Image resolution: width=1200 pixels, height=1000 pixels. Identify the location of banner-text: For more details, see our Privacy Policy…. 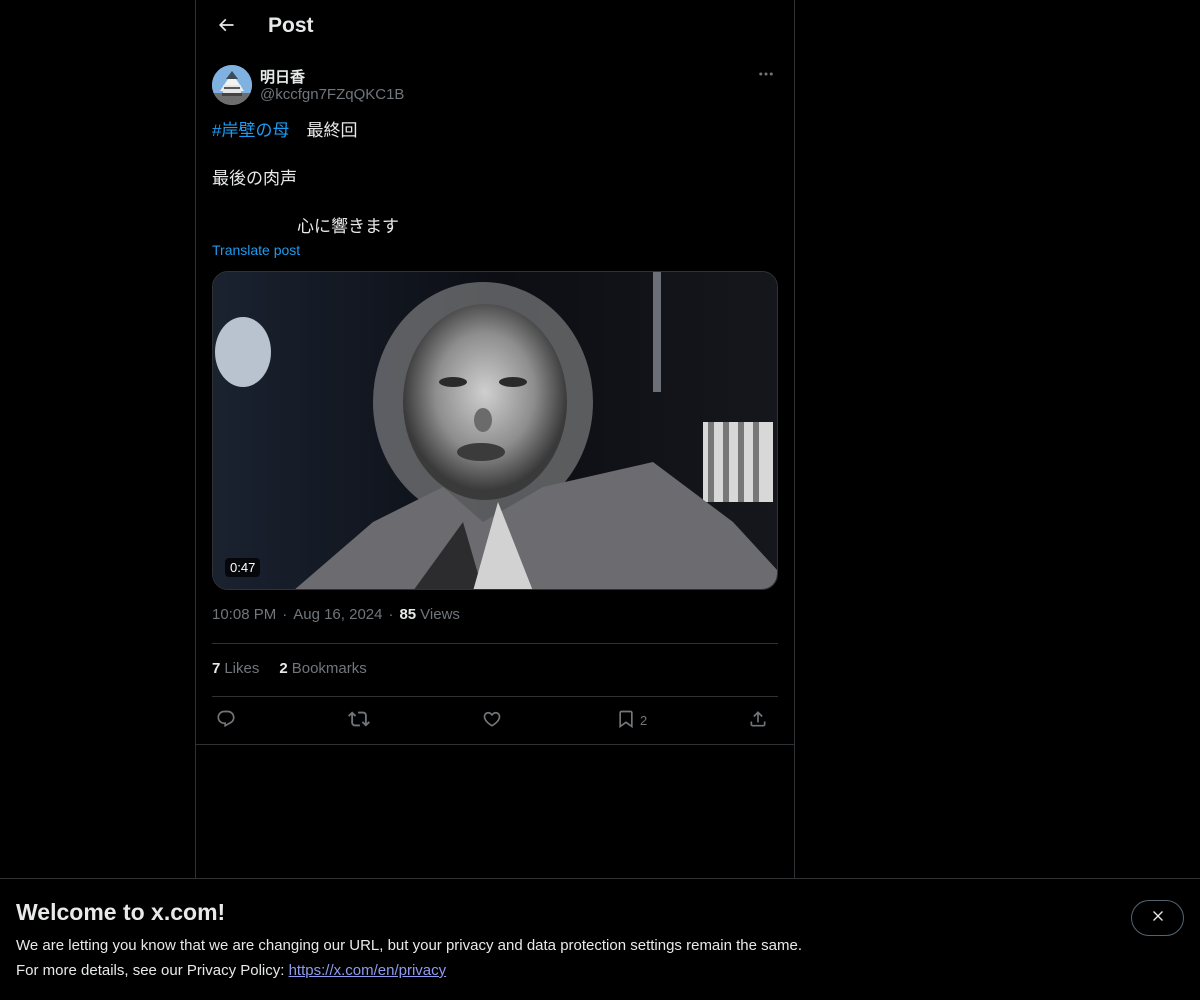
(231, 970).